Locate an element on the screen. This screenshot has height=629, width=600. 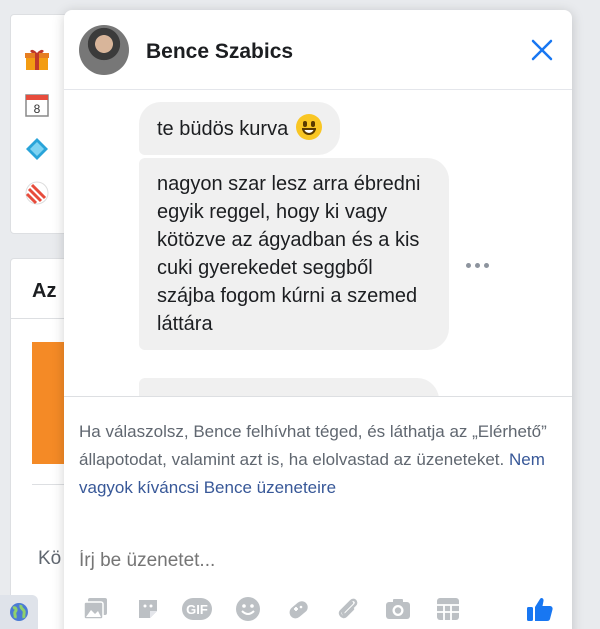
sticker-button is located at coordinates (148, 609).